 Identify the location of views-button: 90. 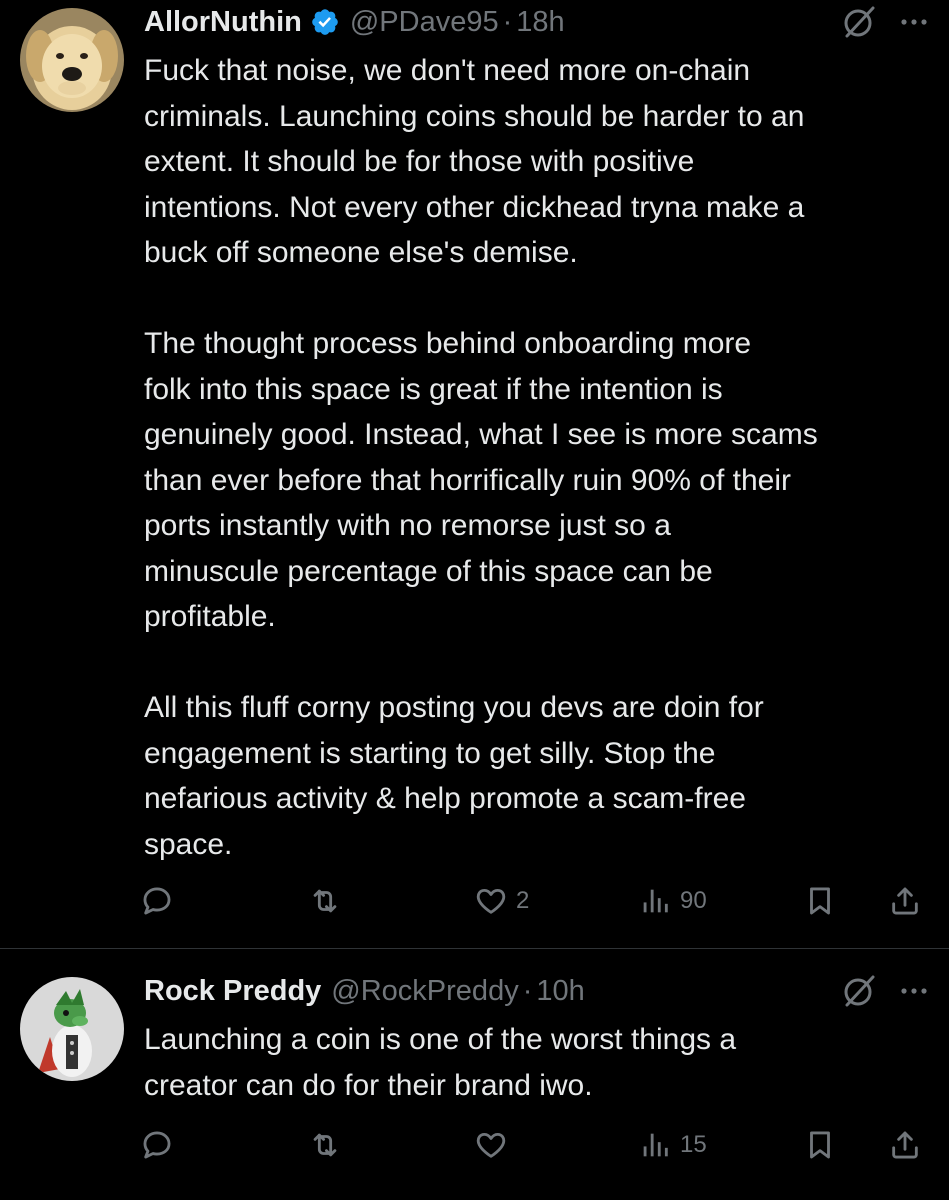
(672, 901).